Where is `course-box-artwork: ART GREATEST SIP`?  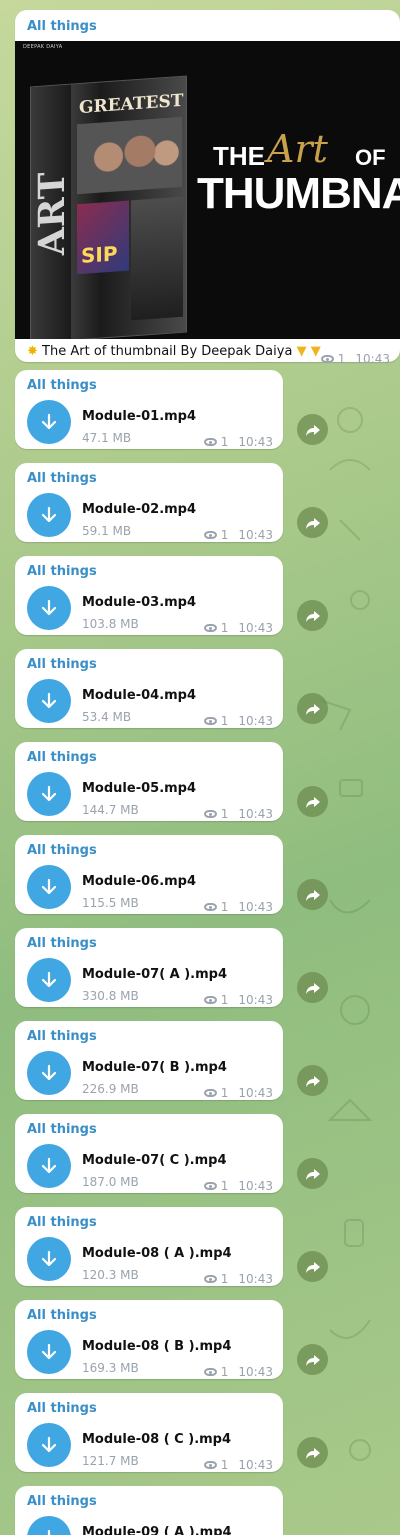 course-box-artwork: ART GREATEST SIP is located at coordinates (108, 207).